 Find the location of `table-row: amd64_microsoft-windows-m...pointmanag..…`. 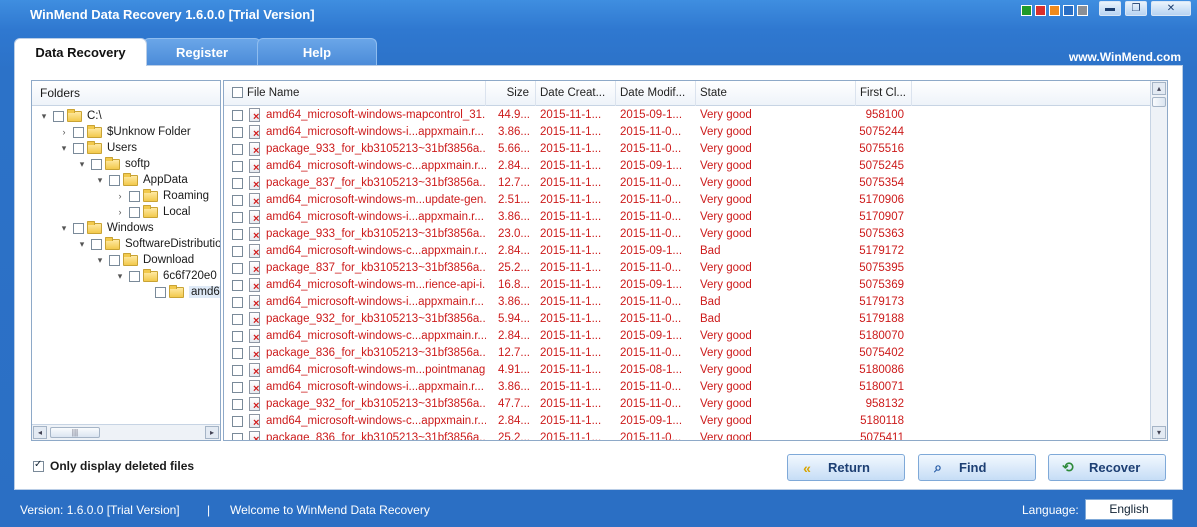

table-row: amd64_microsoft-windows-m...pointmanag..… is located at coordinates (686, 370).